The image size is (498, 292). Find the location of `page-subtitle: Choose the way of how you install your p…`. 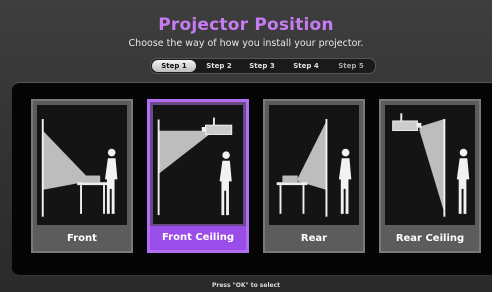

page-subtitle: Choose the way of how you install your p… is located at coordinates (246, 43).